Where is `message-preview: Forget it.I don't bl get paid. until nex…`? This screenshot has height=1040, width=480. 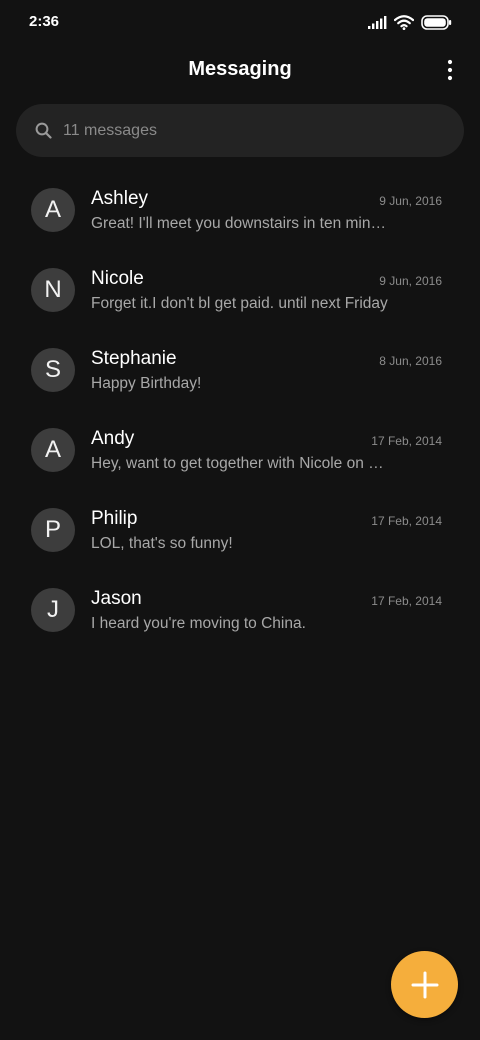 message-preview: Forget it.I don't bl get paid. until nex… is located at coordinates (239, 303).